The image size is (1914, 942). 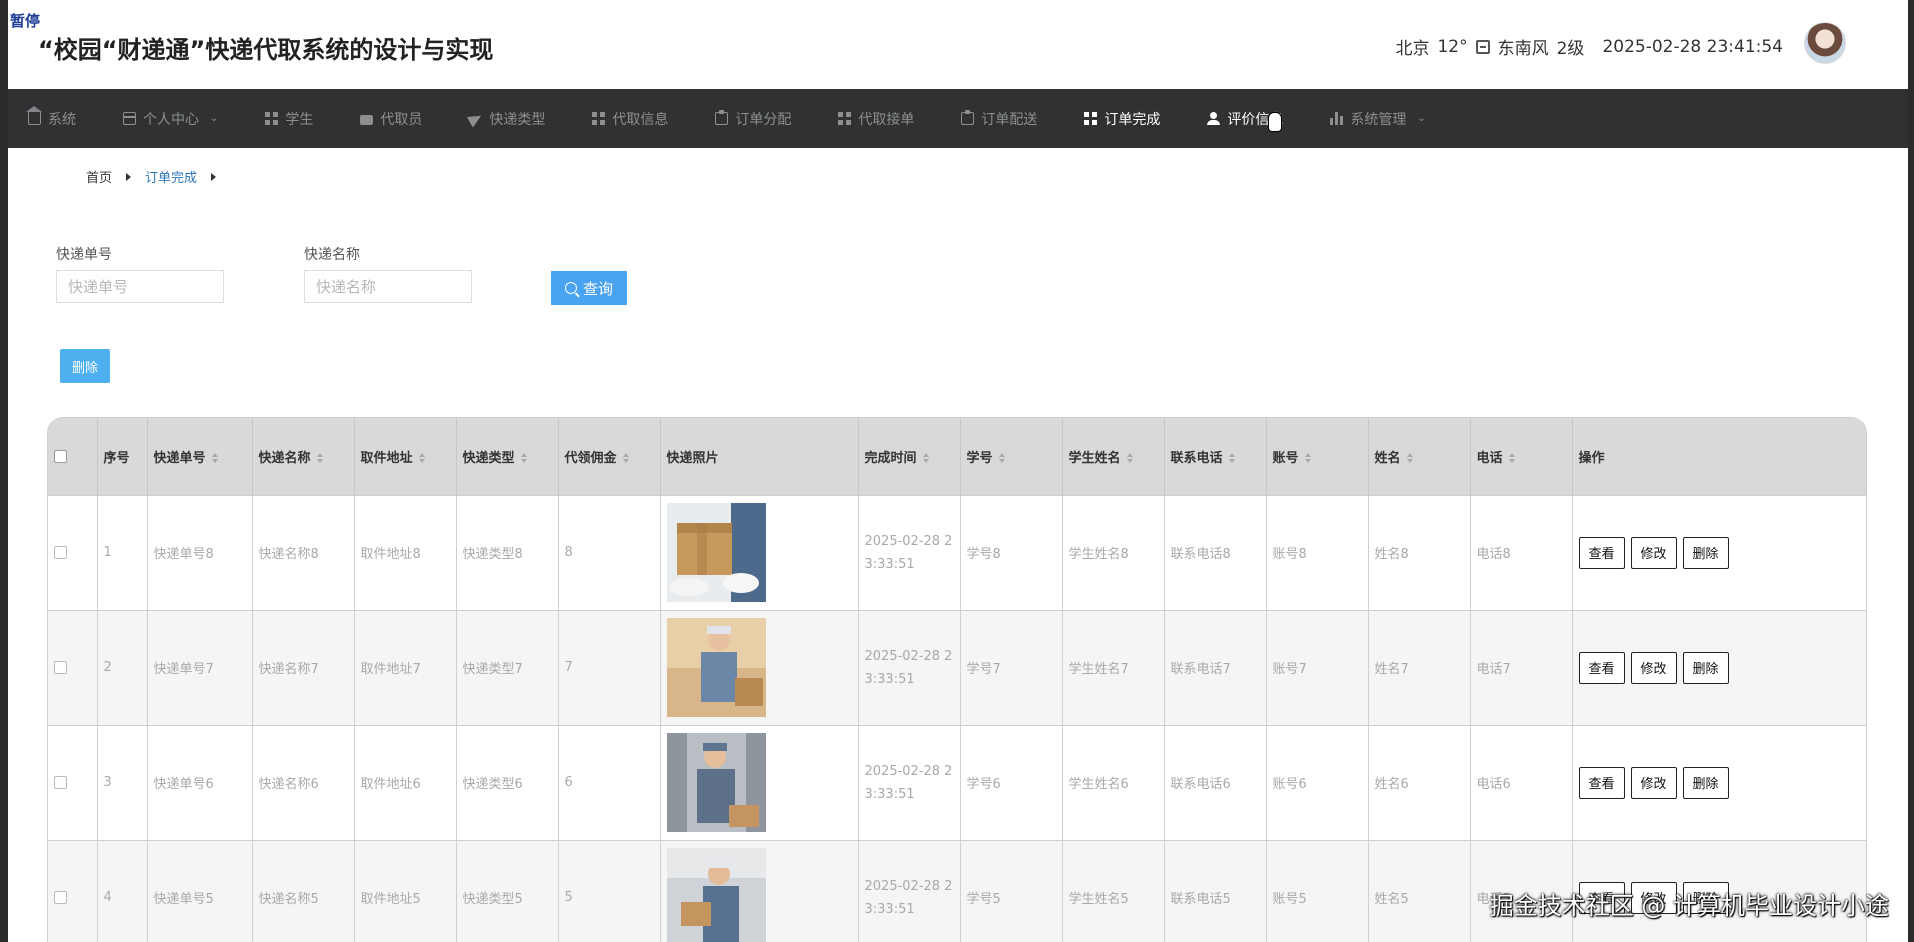 What do you see at coordinates (1692, 46) in the screenshot?
I see `header-datetime: 2025-02-28 23:41:54` at bounding box center [1692, 46].